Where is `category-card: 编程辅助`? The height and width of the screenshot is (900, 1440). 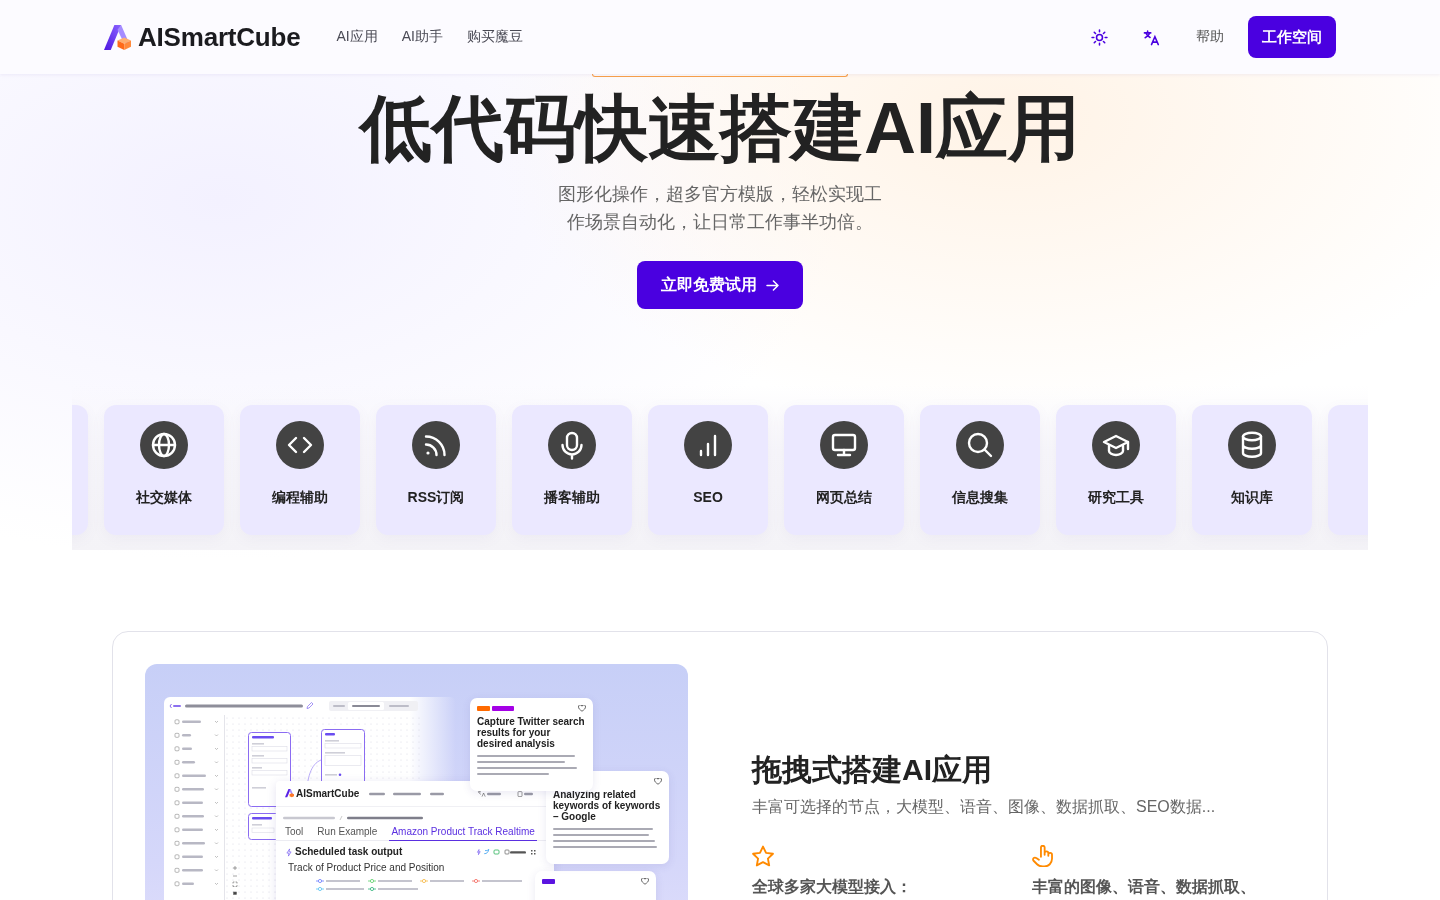 category-card: 编程辅助 is located at coordinates (300, 470).